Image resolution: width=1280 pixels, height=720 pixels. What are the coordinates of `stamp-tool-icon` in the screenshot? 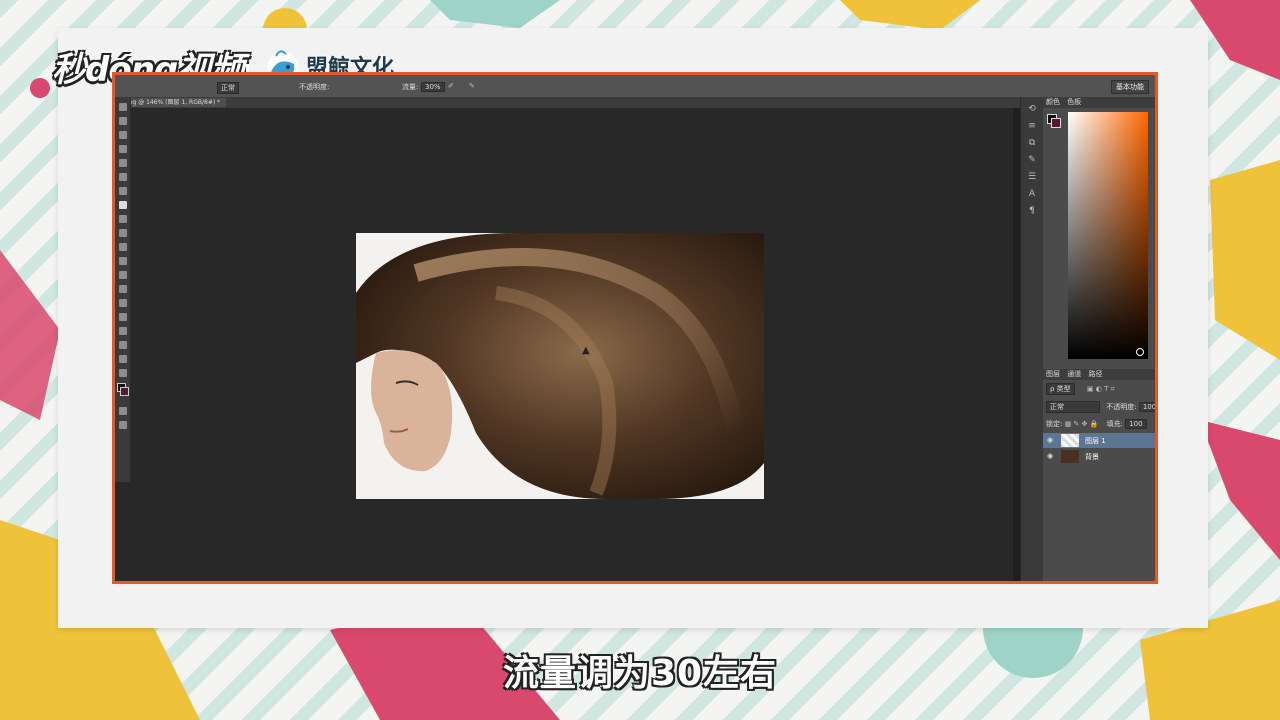 It's located at (122, 219).